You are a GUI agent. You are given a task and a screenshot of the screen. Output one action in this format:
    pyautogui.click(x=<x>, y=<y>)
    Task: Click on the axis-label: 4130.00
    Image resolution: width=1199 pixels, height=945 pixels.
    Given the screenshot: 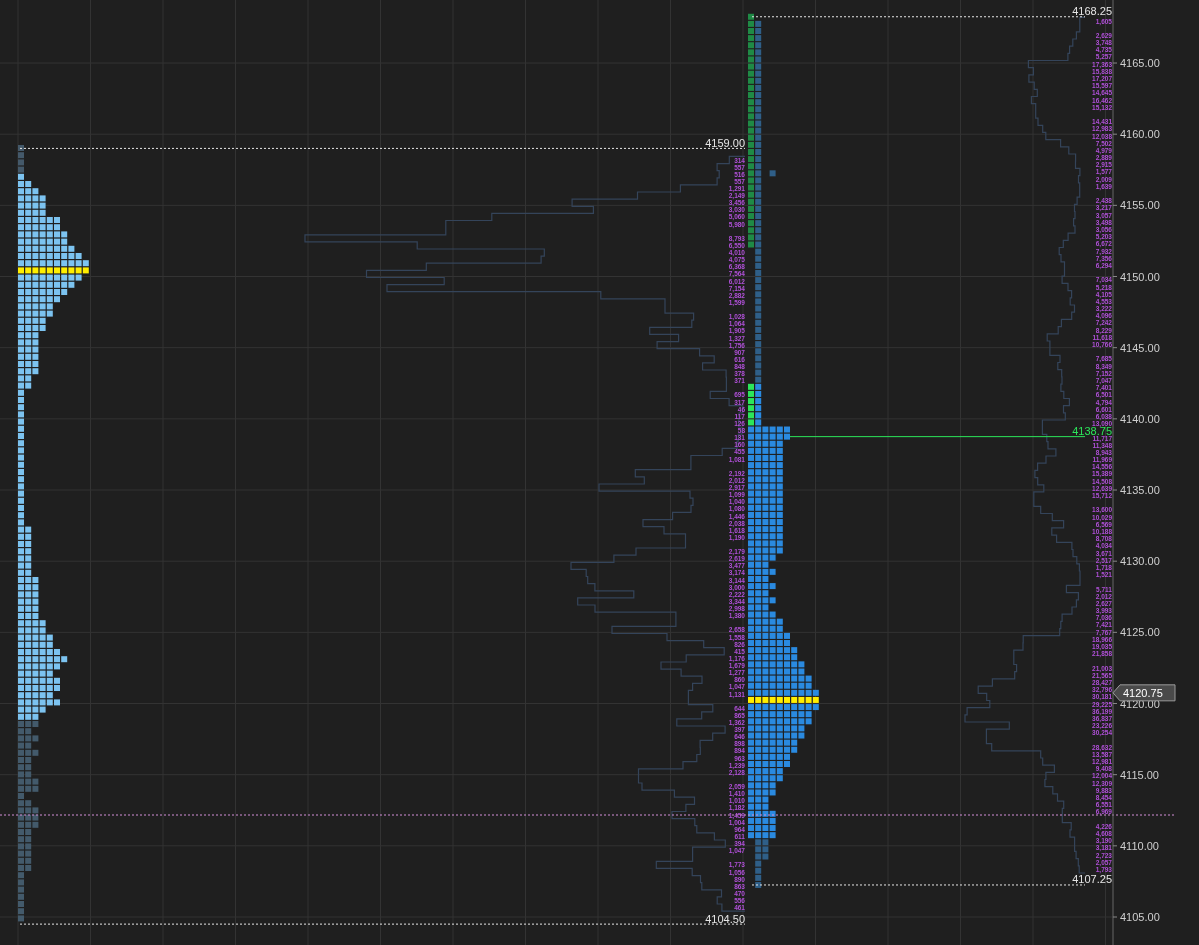 What is the action you would take?
    pyautogui.click(x=1140, y=561)
    